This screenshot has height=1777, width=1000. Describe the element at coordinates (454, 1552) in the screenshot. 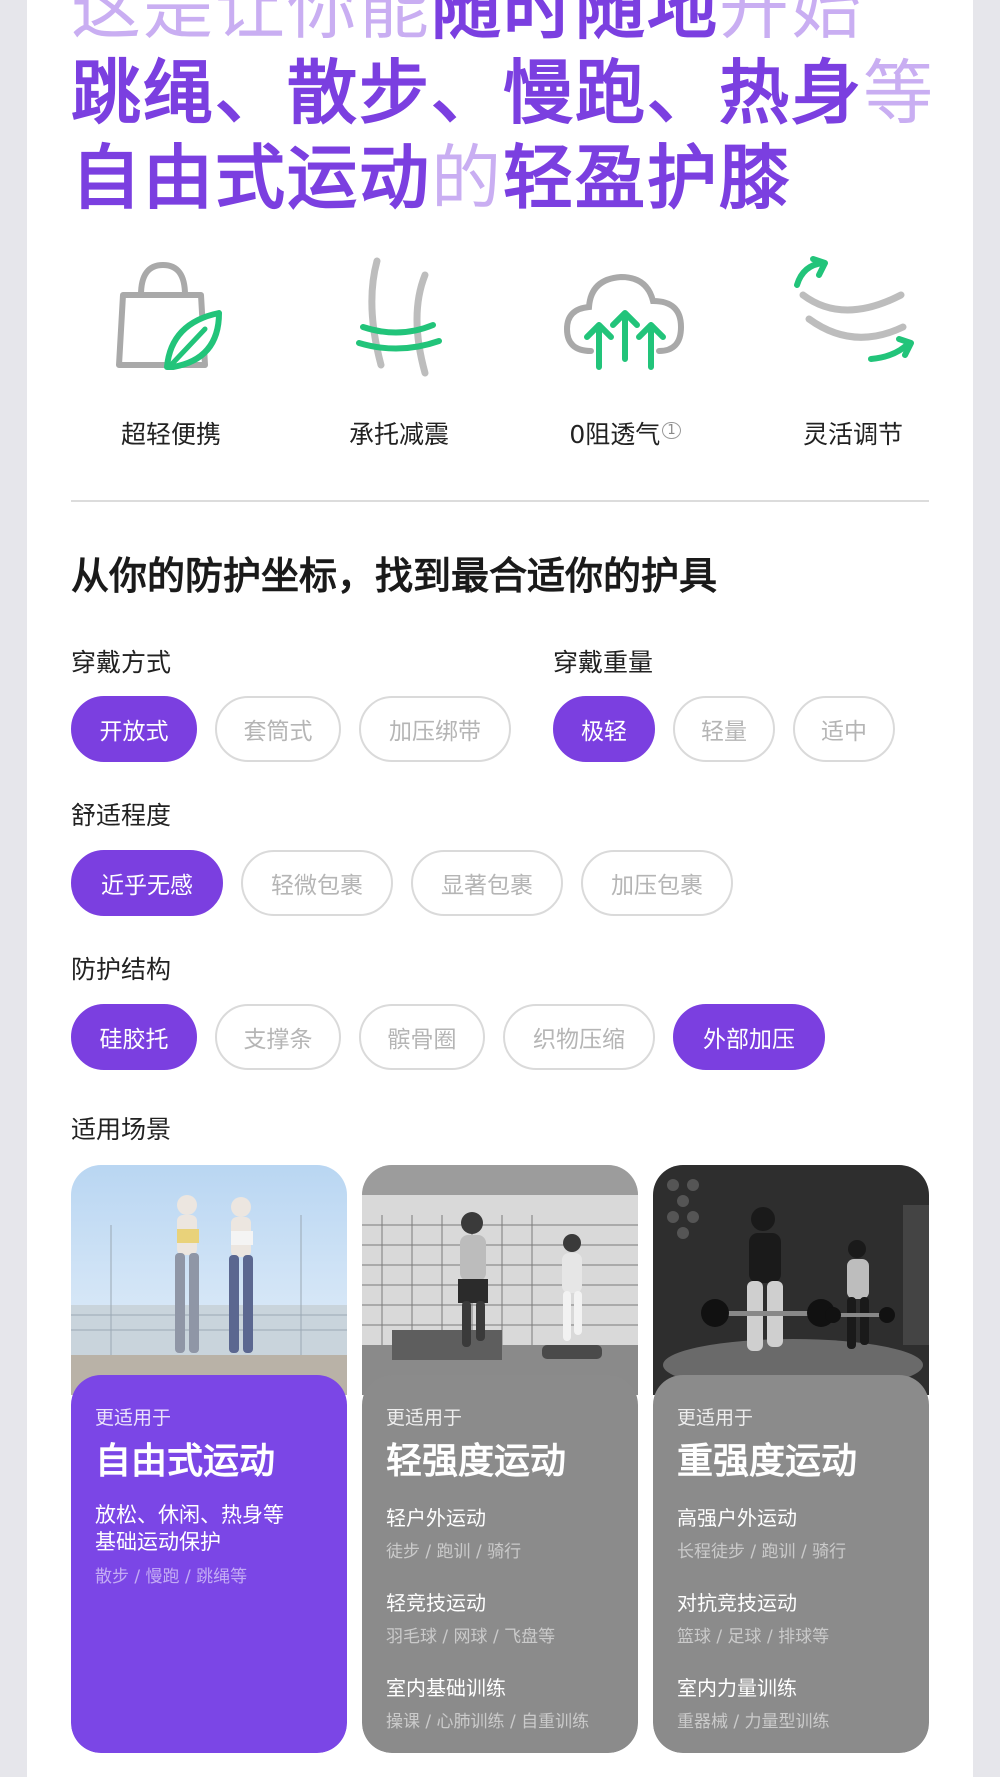

I see `card-item-examples: 徒步 / 跑训 / 骑行` at that location.